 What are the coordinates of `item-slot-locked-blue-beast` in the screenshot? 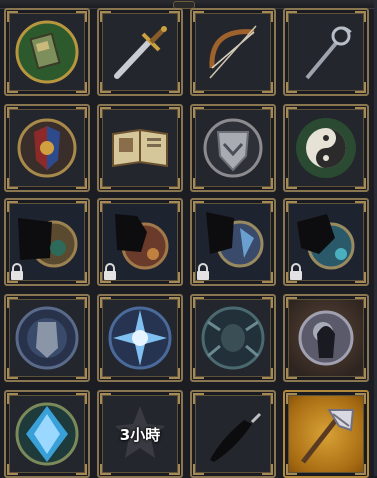 It's located at (233, 242).